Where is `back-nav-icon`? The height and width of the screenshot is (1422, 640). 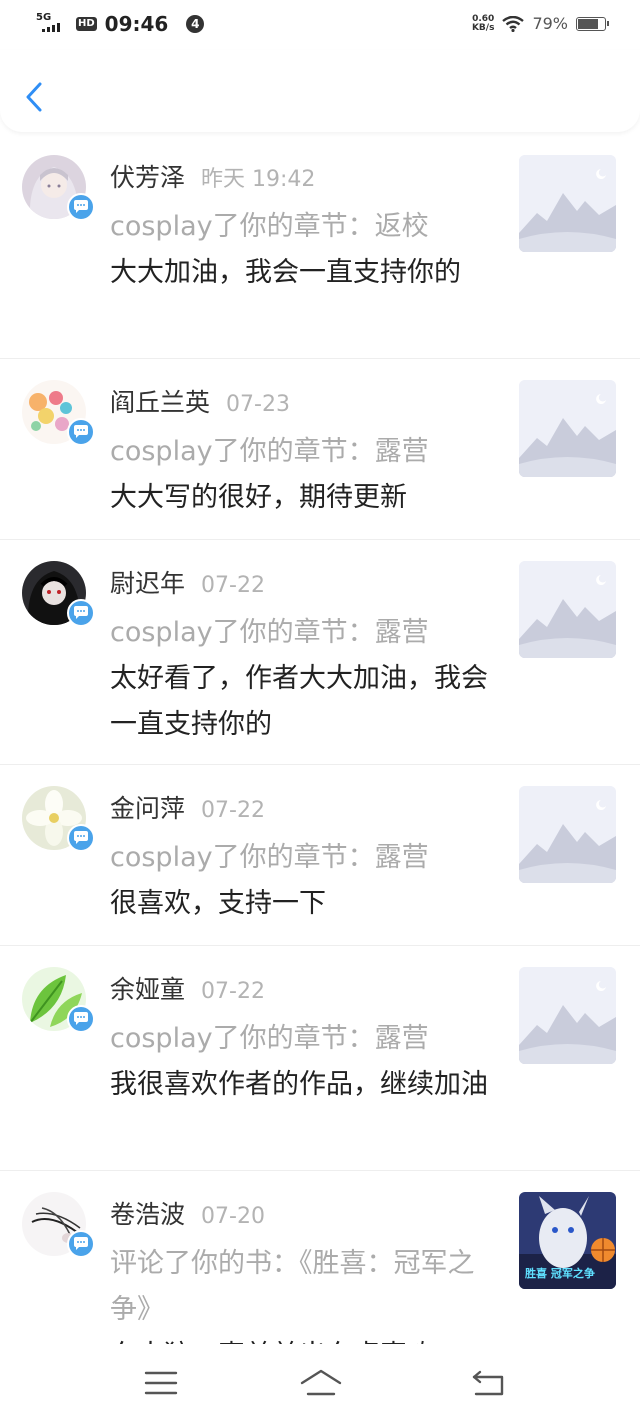 back-nav-icon is located at coordinates (488, 1383).